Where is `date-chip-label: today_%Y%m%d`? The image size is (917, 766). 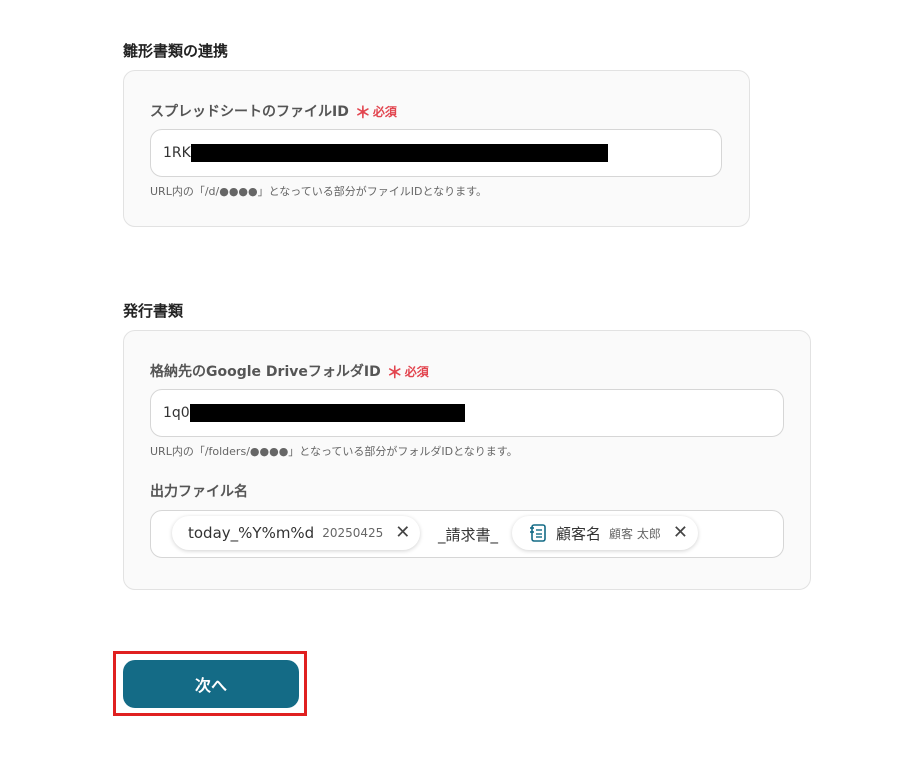 date-chip-label: today_%Y%m%d is located at coordinates (251, 533).